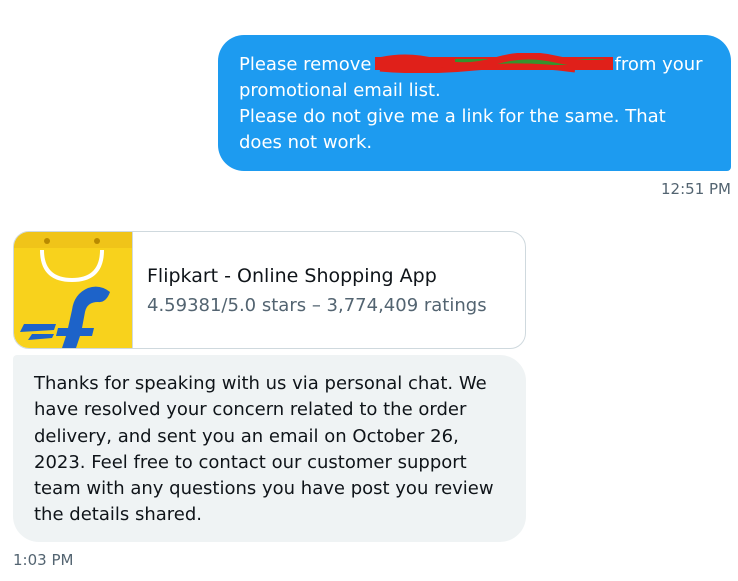  What do you see at coordinates (493, 63) in the screenshot?
I see `redaction-scribble` at bounding box center [493, 63].